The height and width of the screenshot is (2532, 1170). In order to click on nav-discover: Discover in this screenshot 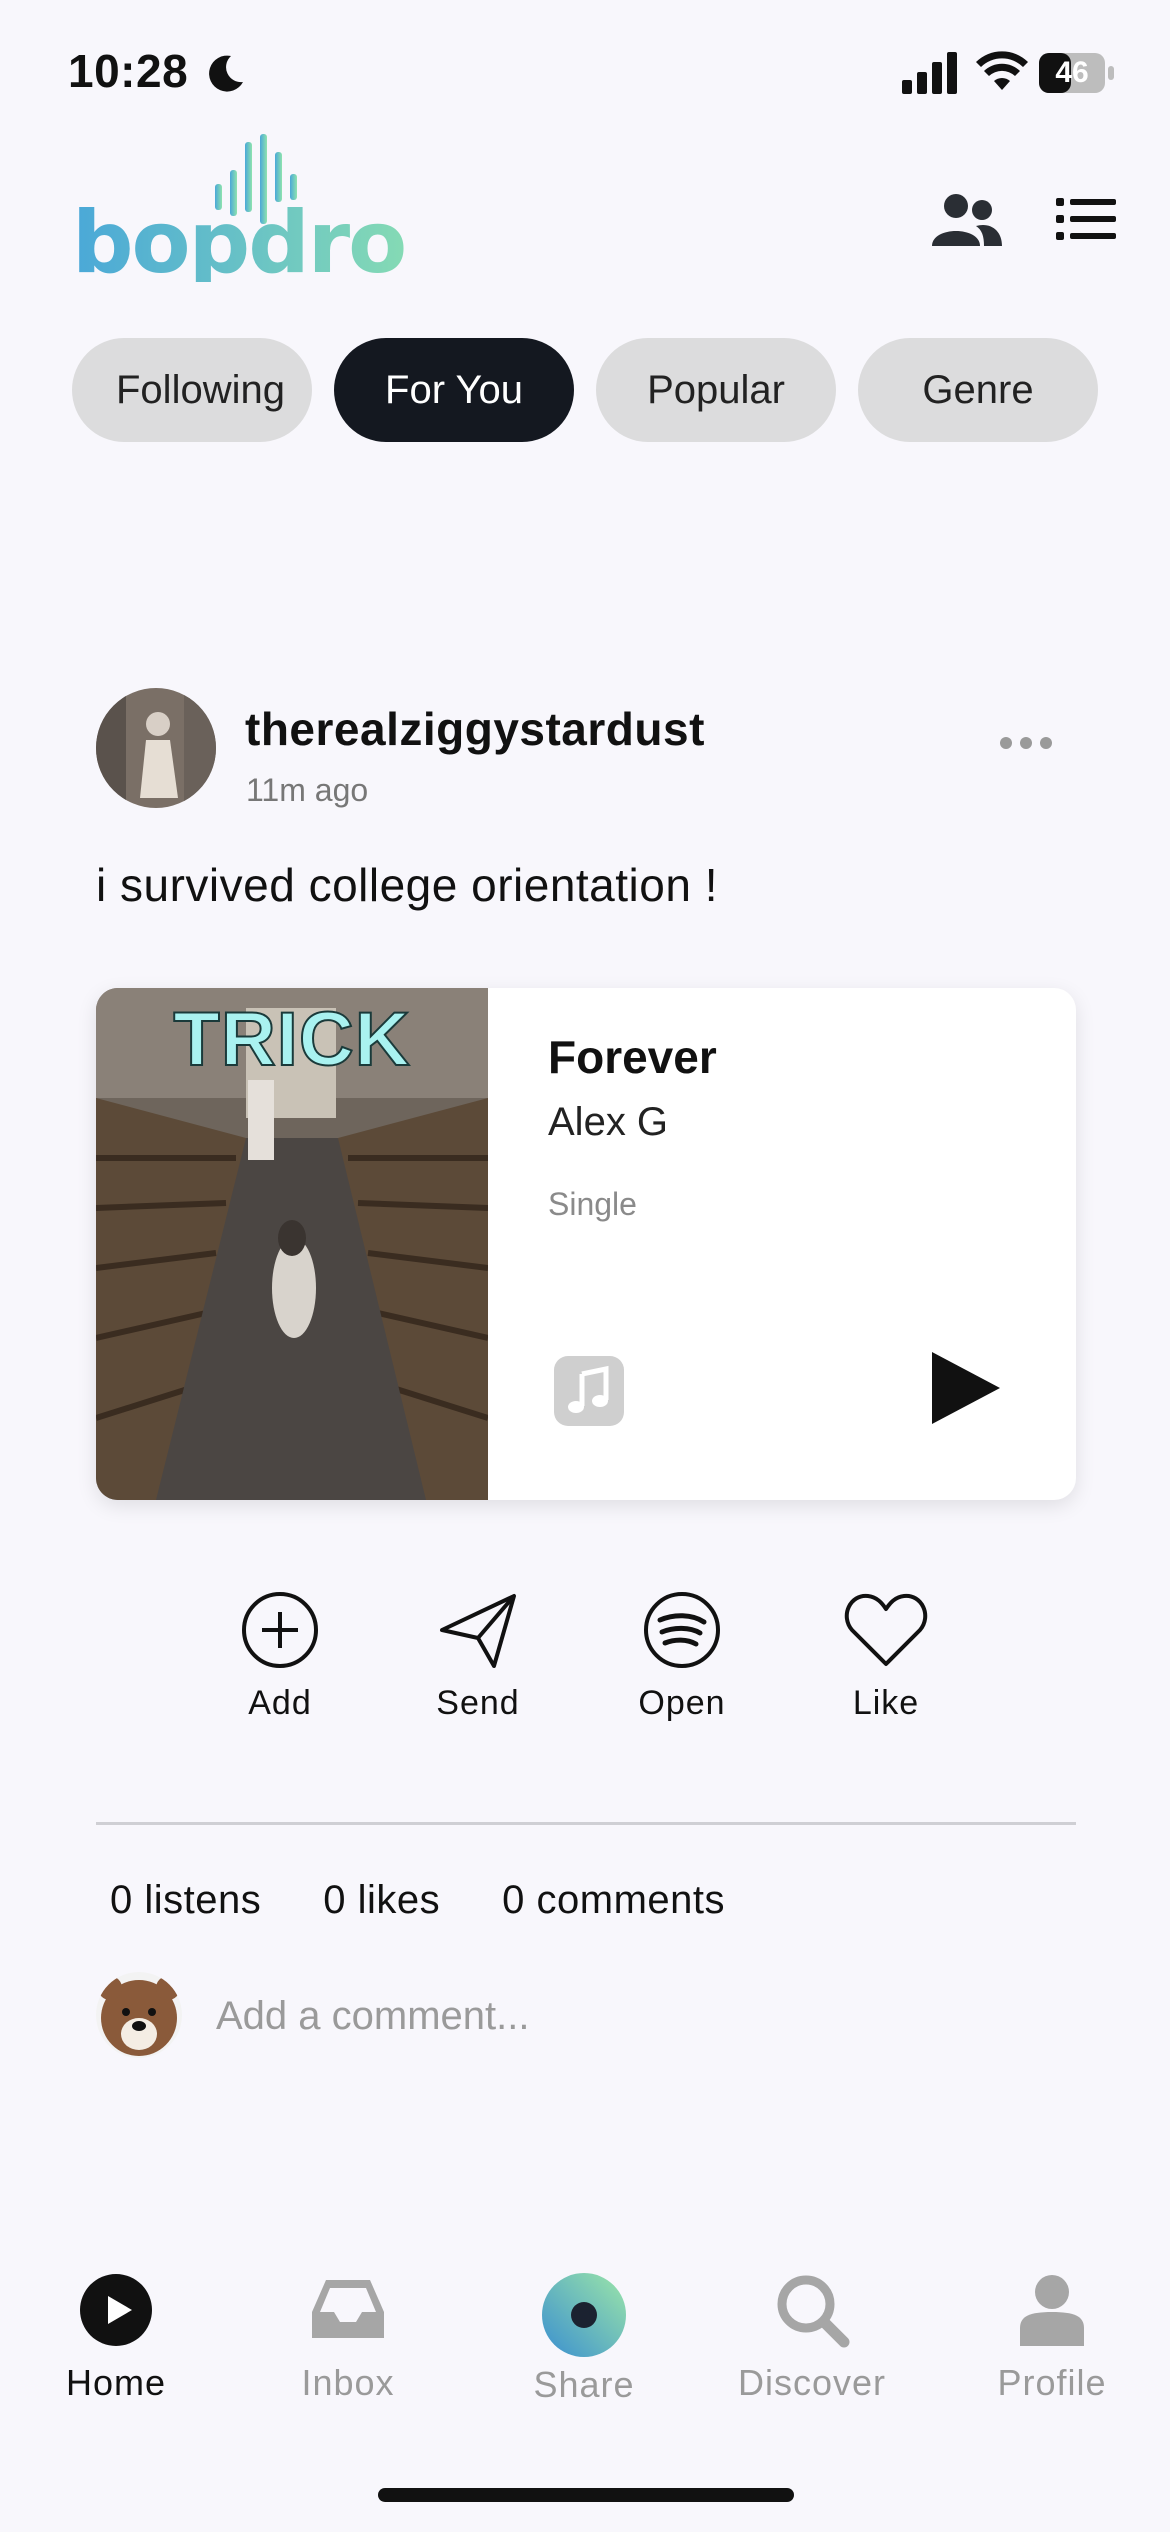, I will do `click(812, 2338)`.